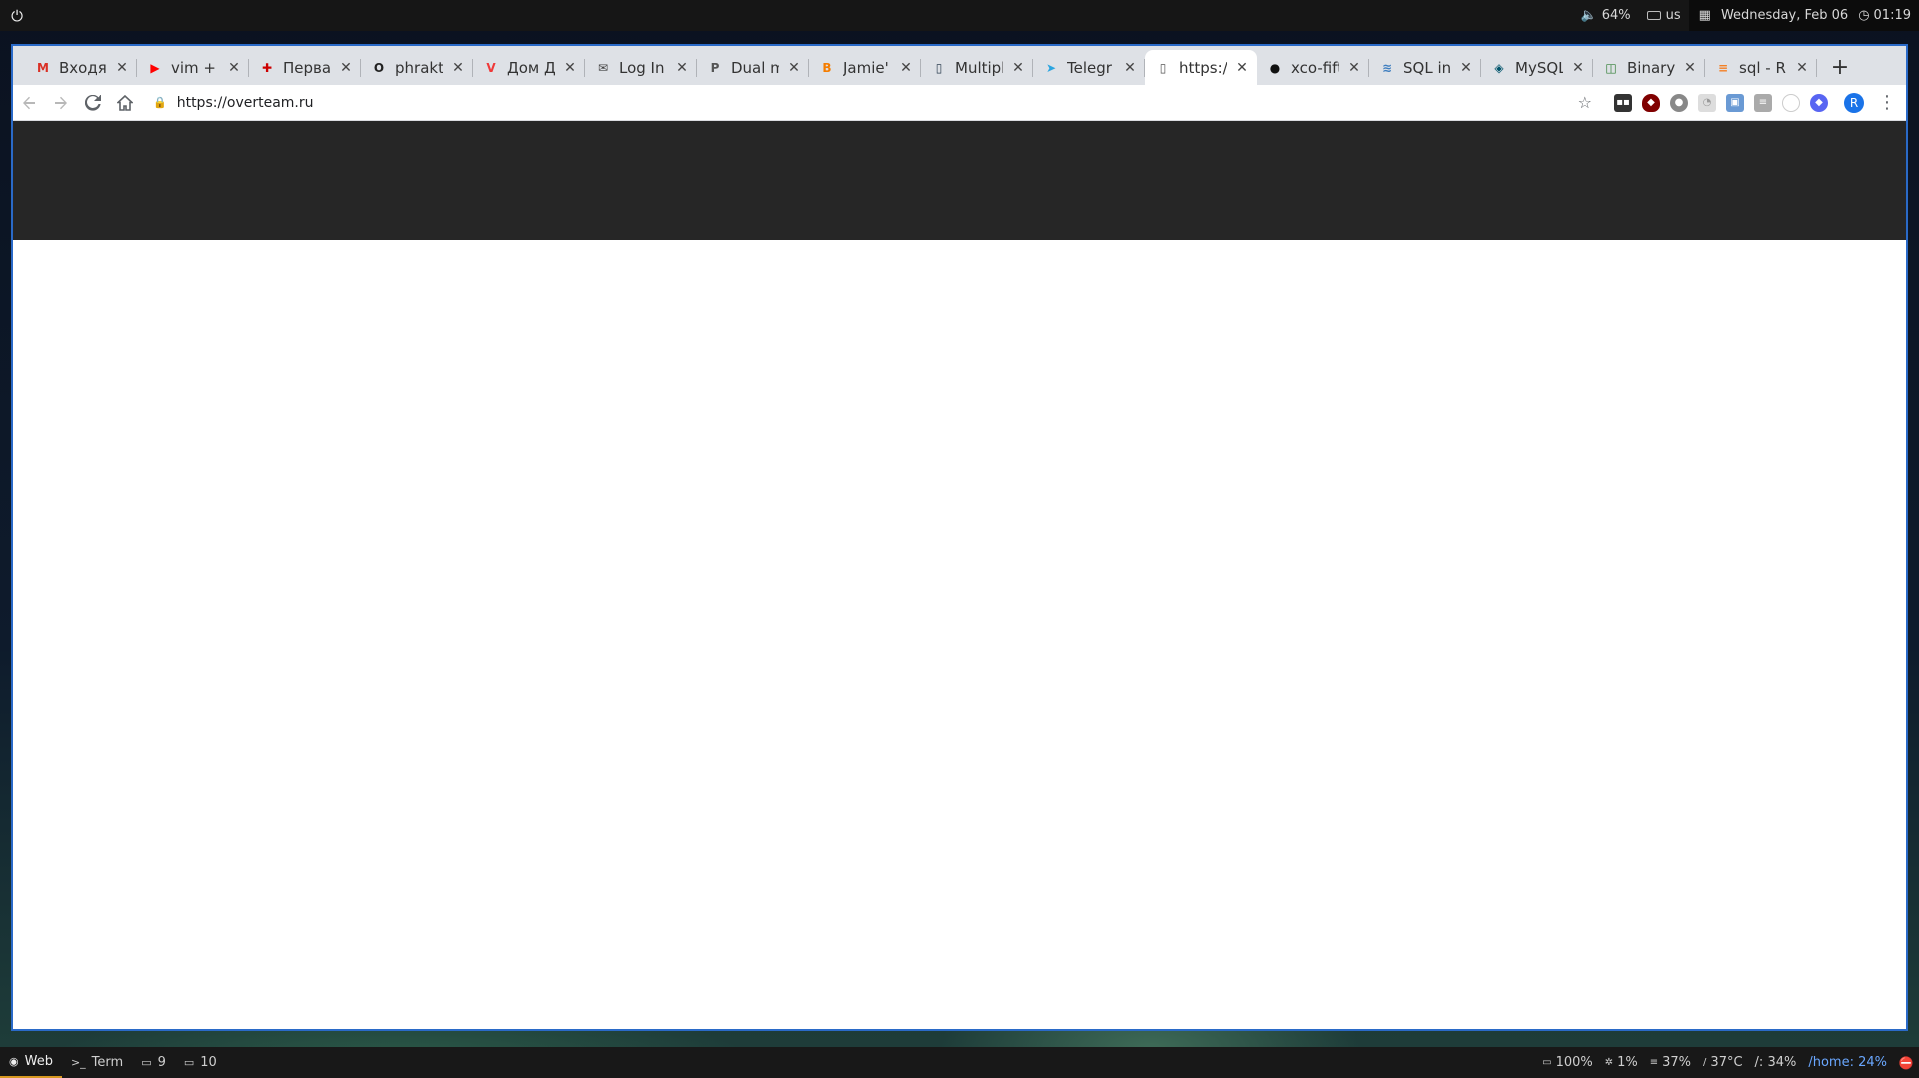  What do you see at coordinates (1735, 102) in the screenshot?
I see `extension-window-icon: ▣` at bounding box center [1735, 102].